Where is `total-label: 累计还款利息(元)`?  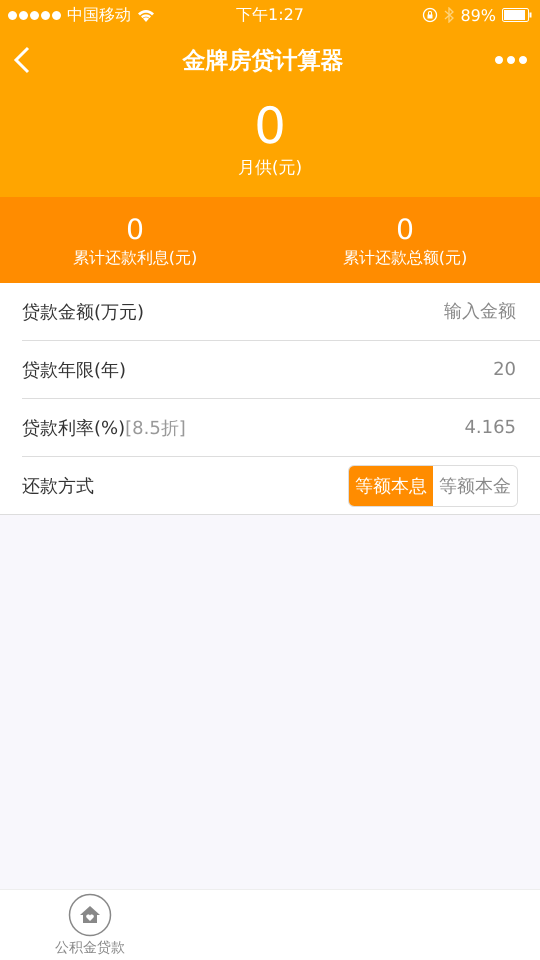
total-label: 累计还款利息(元) is located at coordinates (135, 258).